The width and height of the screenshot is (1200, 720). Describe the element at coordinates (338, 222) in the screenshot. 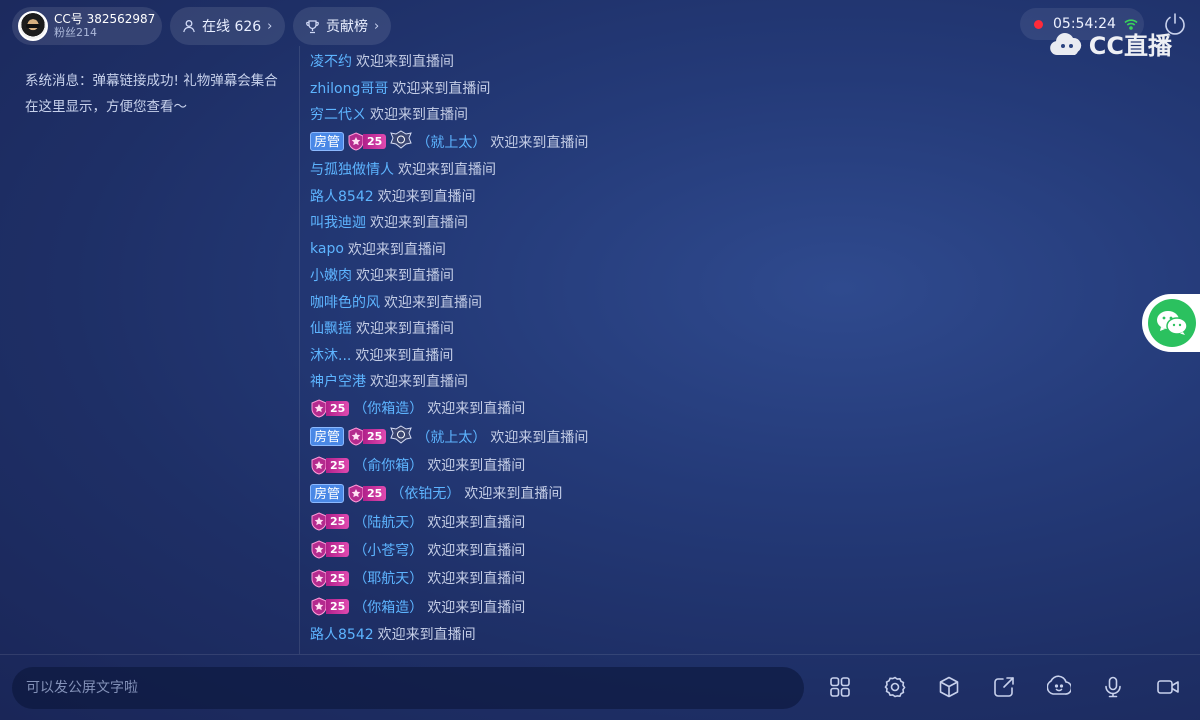

I see `chat-username: 叫我迪迦` at that location.